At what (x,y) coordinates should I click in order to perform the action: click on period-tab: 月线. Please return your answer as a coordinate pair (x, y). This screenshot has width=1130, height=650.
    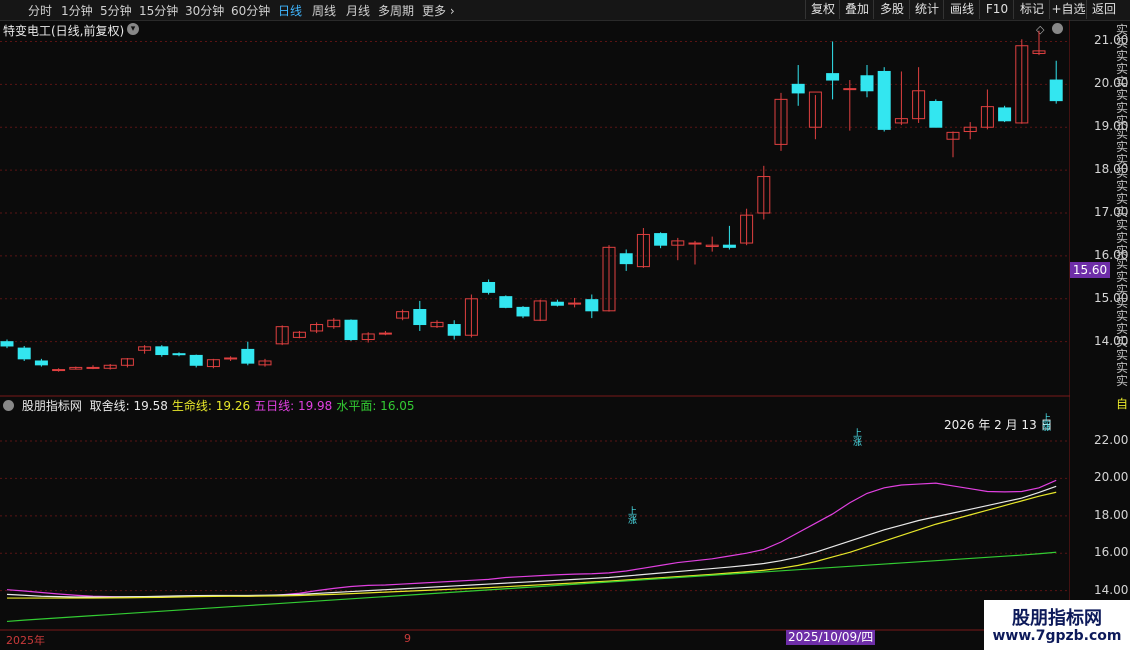
    Looking at the image, I should click on (358, 10).